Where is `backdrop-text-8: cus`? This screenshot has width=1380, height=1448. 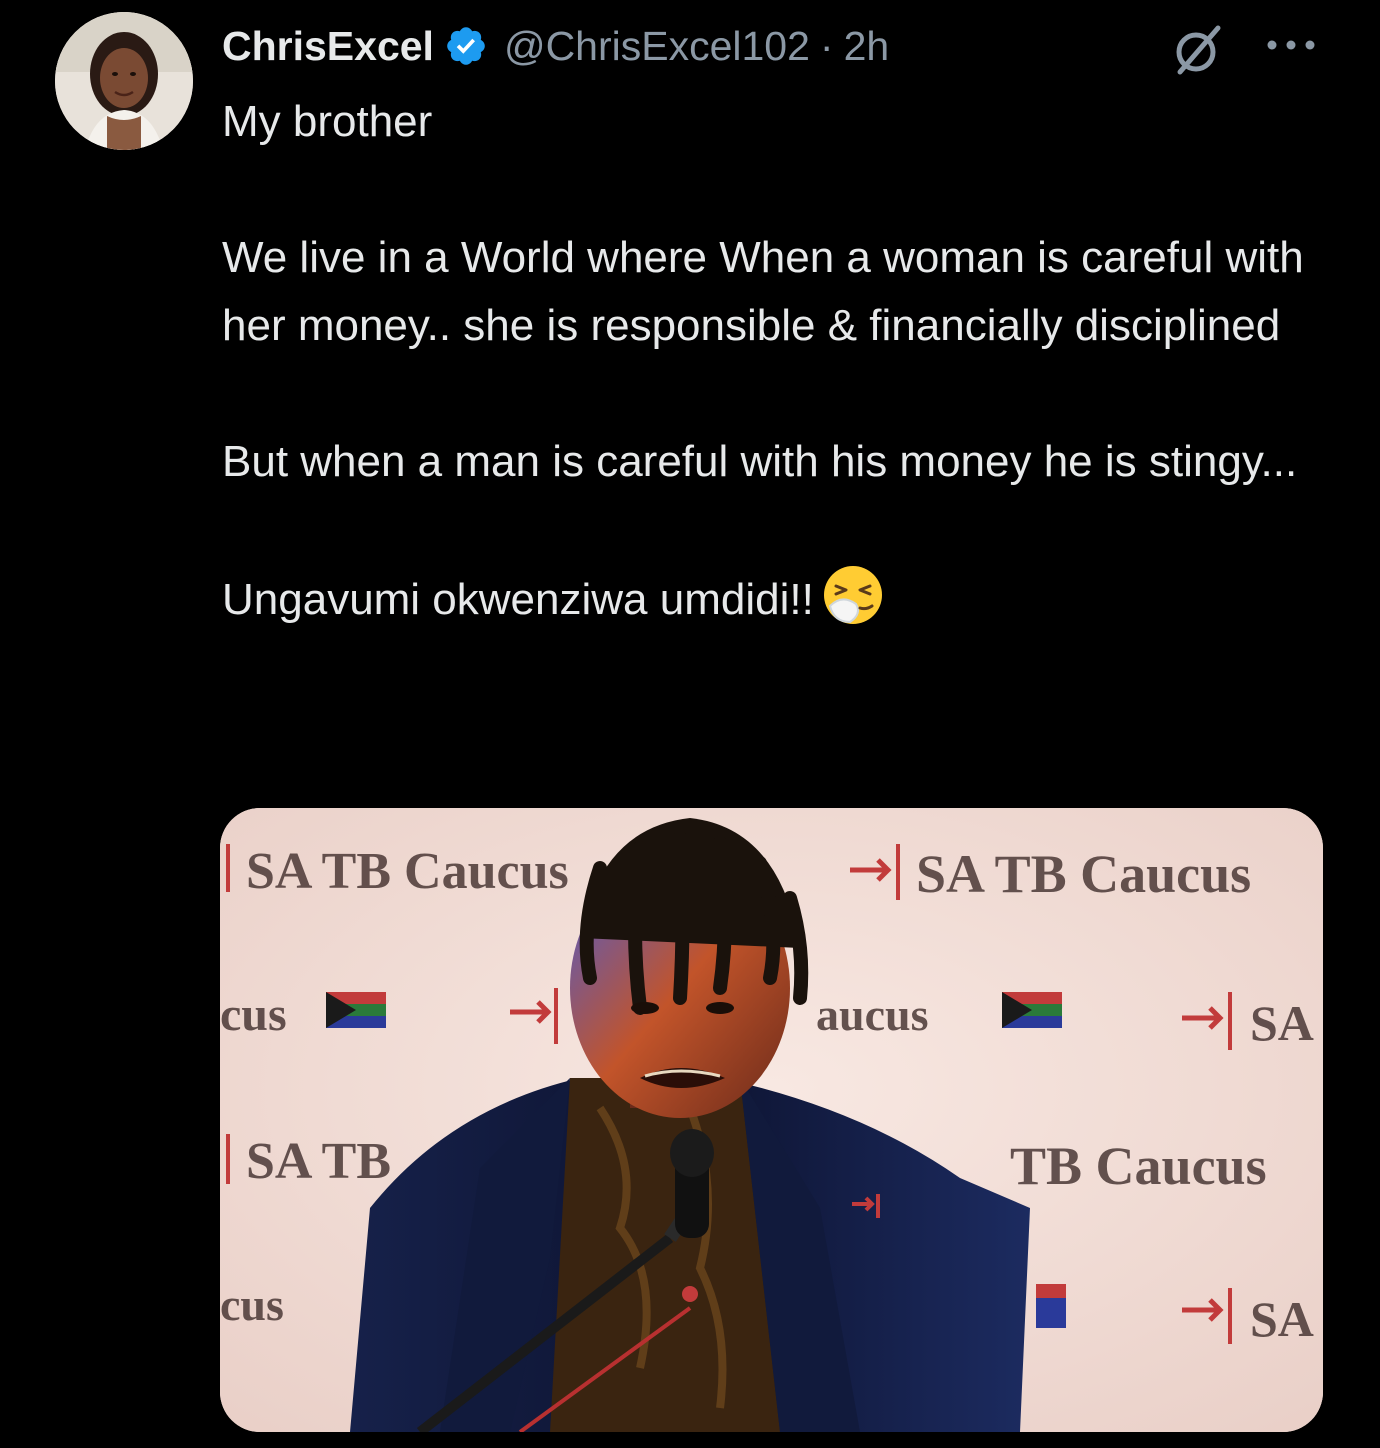
backdrop-text-8: cus is located at coordinates (252, 1304).